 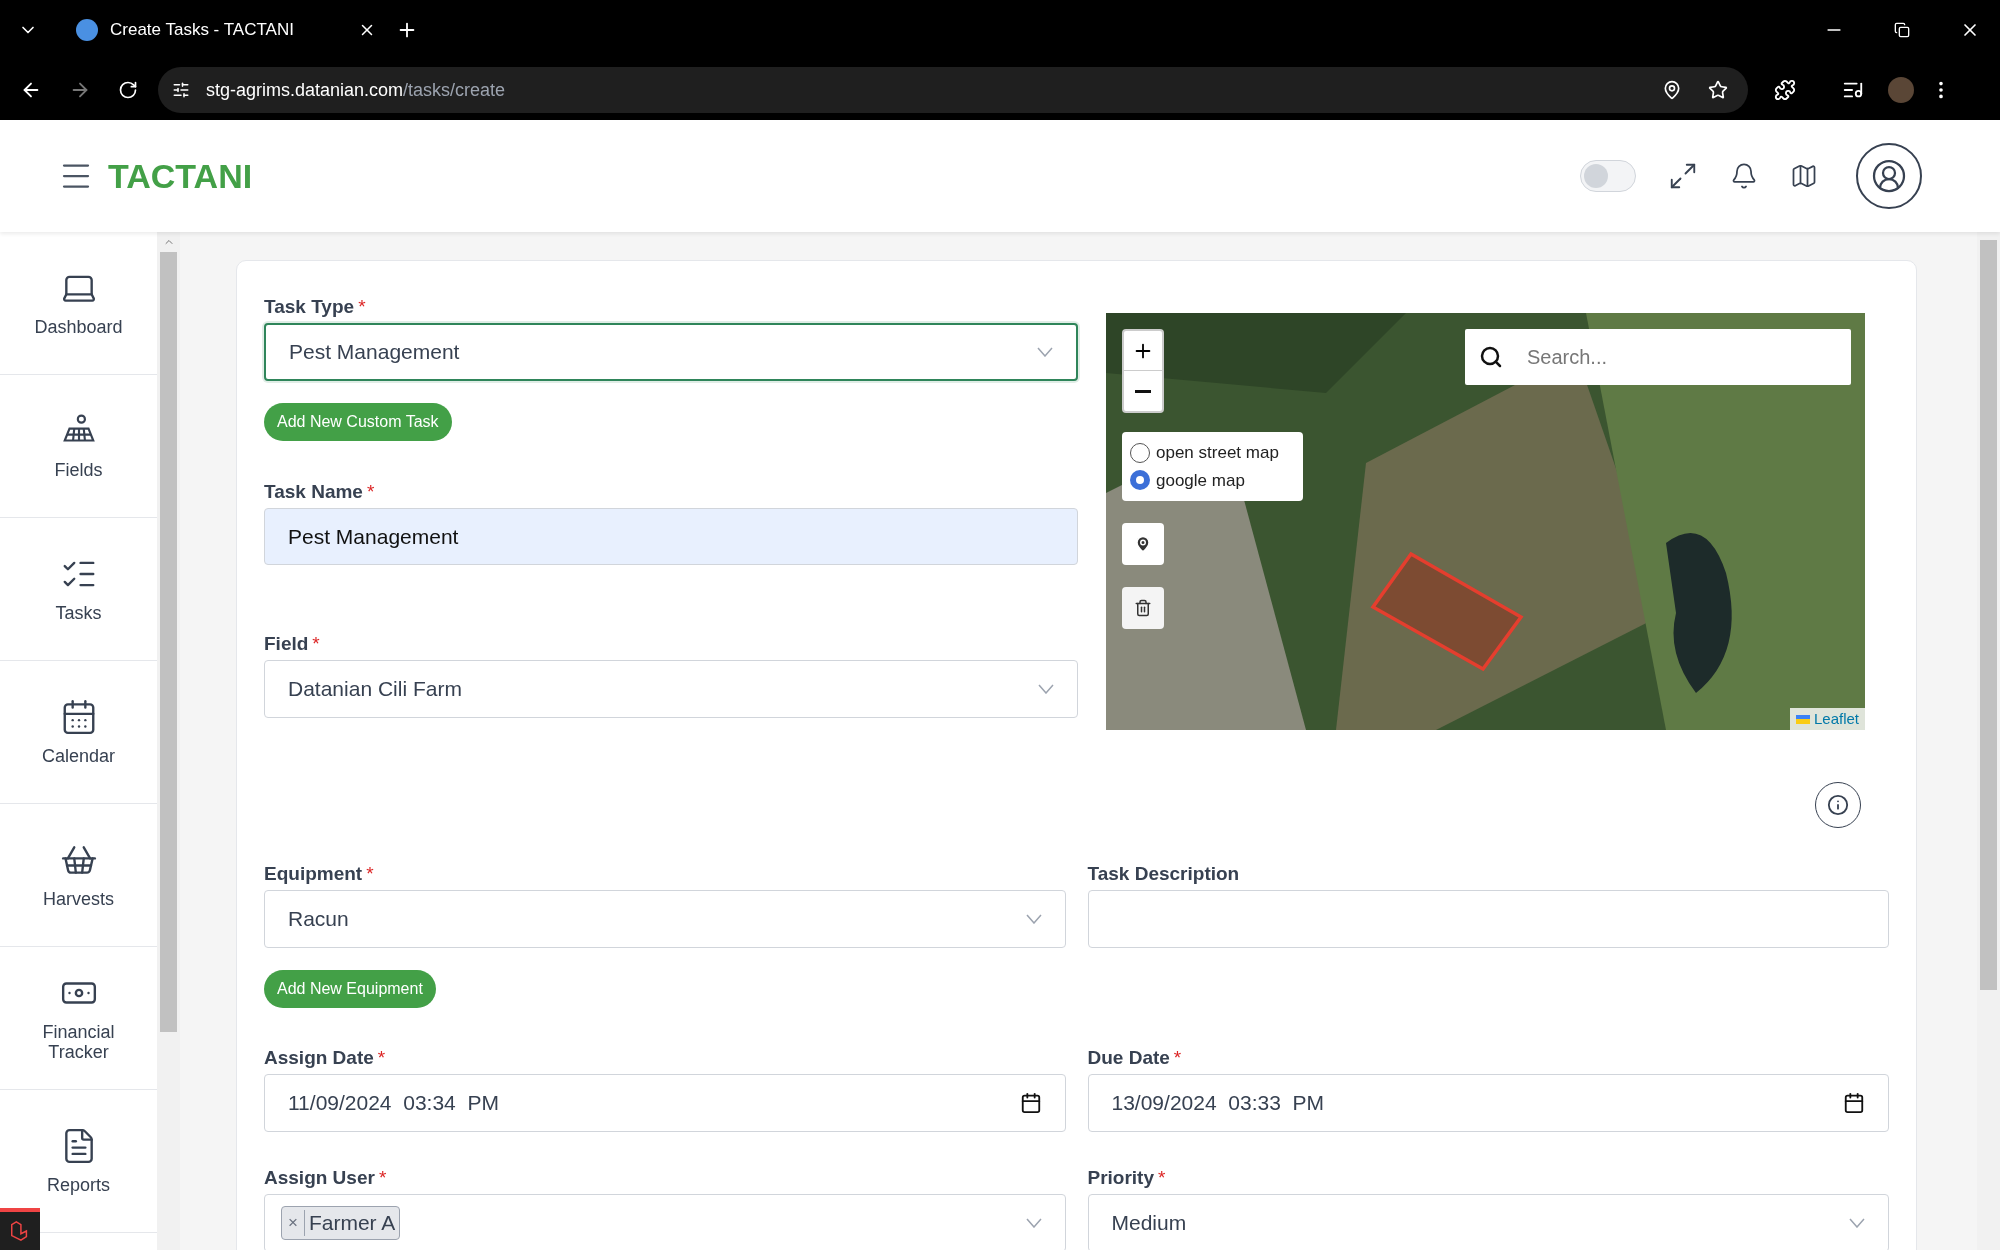 I want to click on field-label: Task Name, so click(x=313, y=490).